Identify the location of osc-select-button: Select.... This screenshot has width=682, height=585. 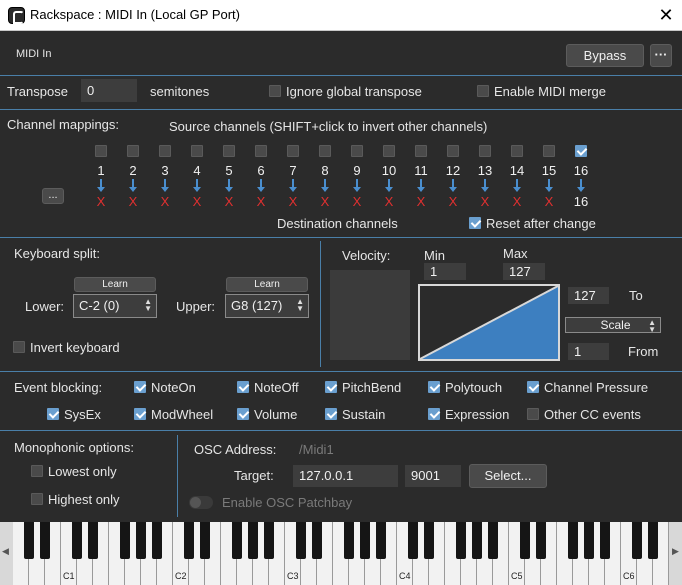
(508, 476).